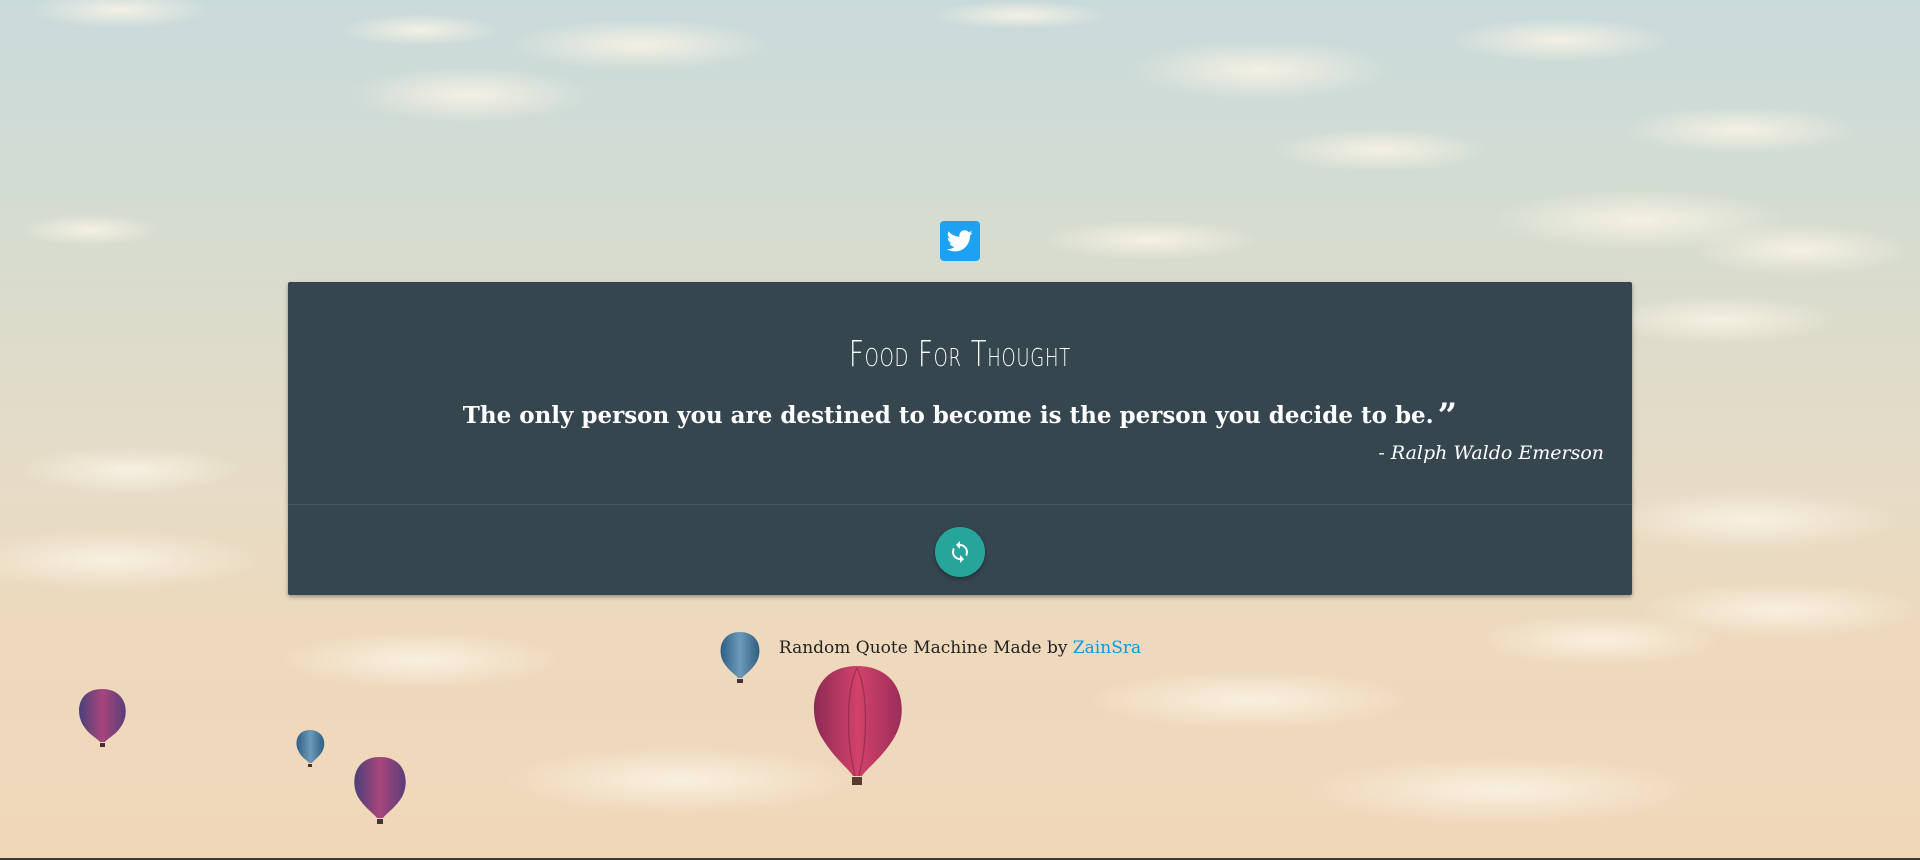 This screenshot has width=1920, height=860. Describe the element at coordinates (310, 748) in the screenshot. I see `balloon-blue-small` at that location.